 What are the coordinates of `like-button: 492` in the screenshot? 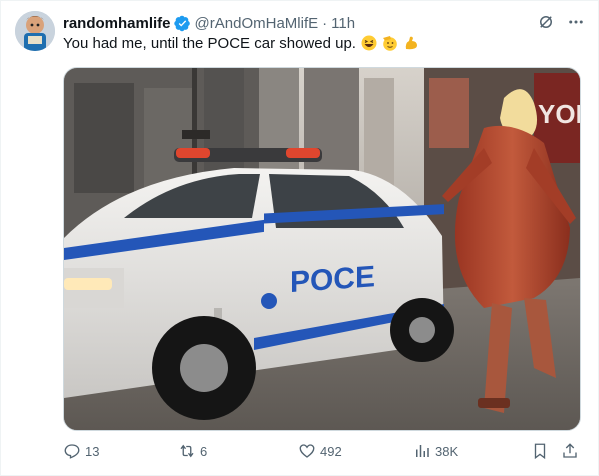 It's located at (320, 451).